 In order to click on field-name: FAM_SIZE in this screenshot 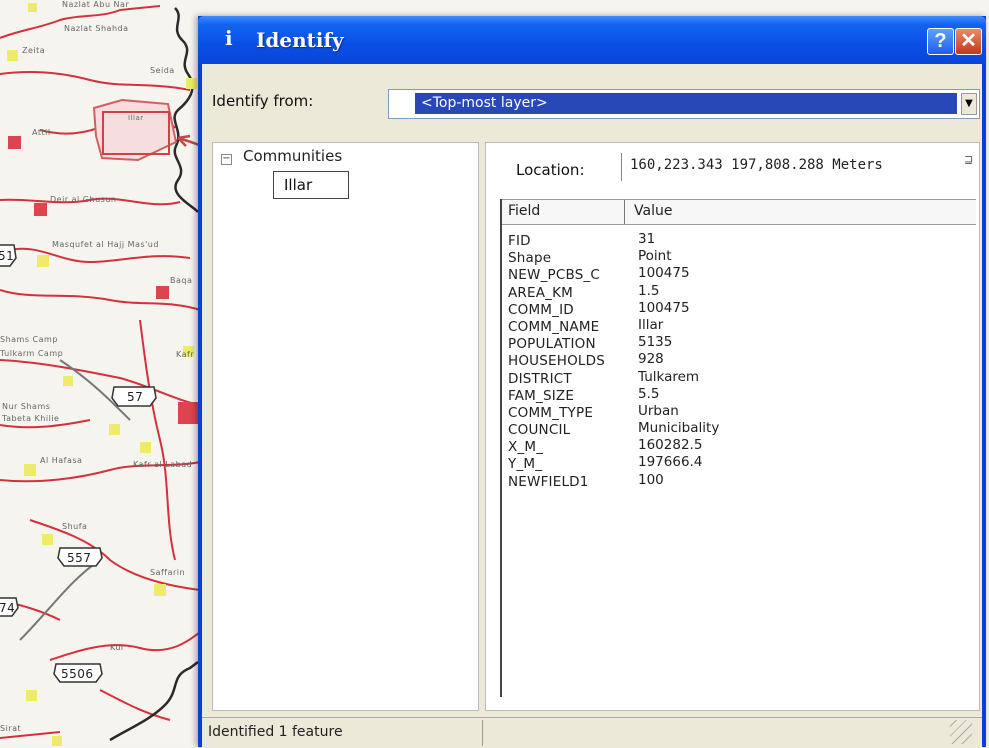, I will do `click(541, 395)`.